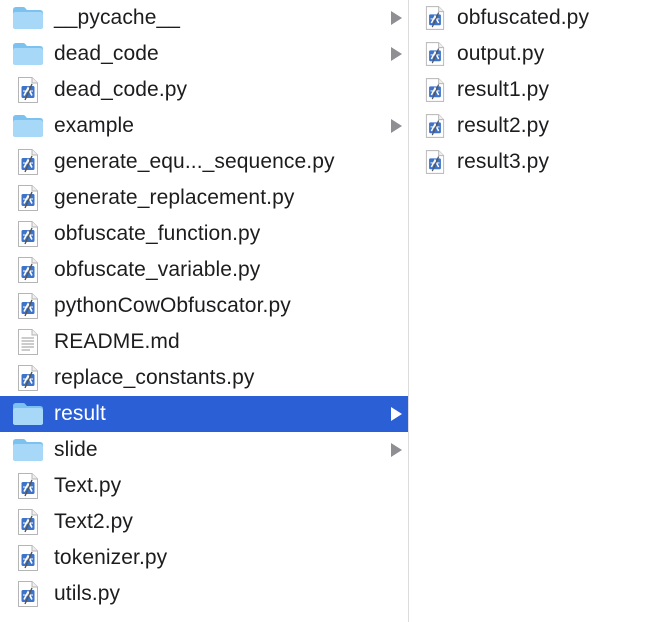  I want to click on item-label: Text.py, so click(88, 485).